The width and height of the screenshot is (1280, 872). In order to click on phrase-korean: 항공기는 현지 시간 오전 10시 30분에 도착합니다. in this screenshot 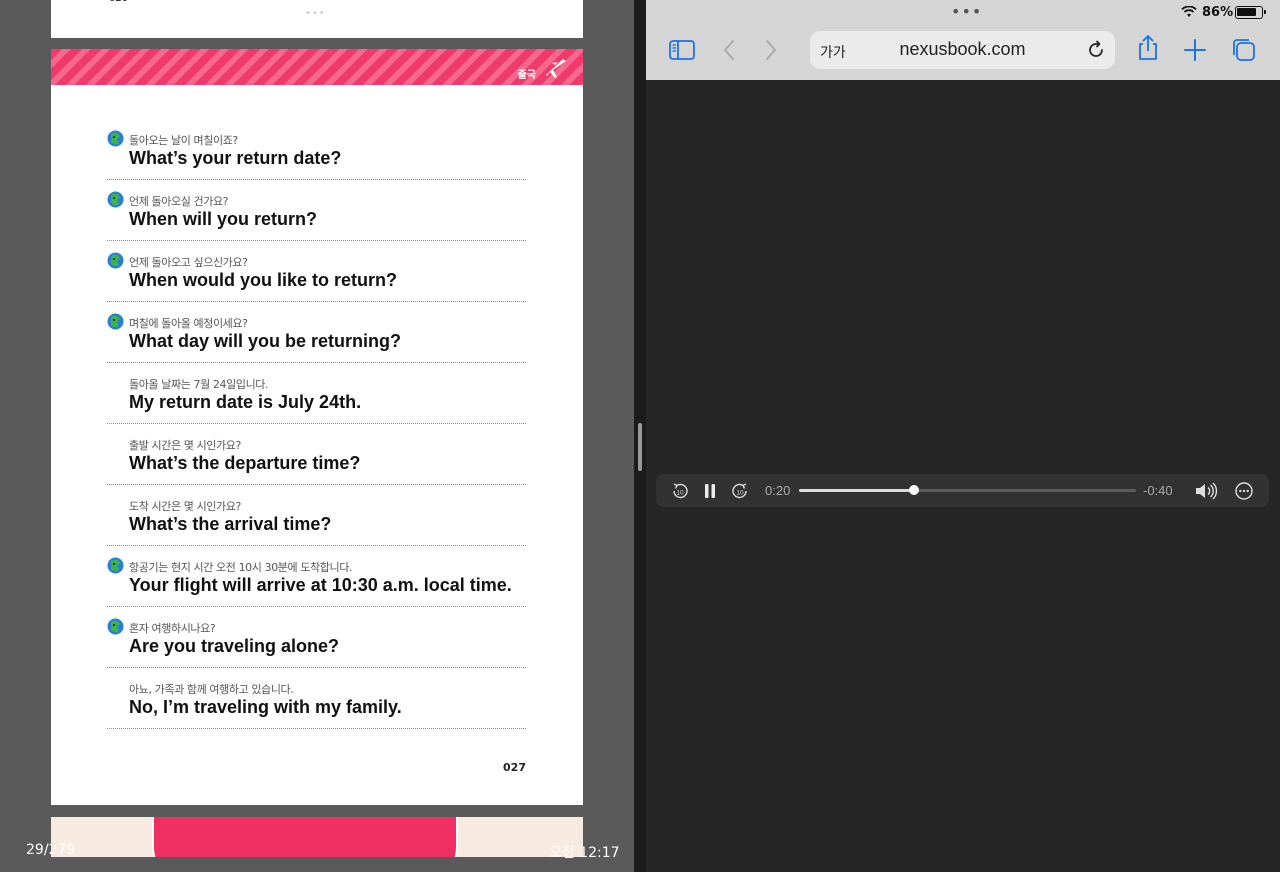, I will do `click(241, 567)`.